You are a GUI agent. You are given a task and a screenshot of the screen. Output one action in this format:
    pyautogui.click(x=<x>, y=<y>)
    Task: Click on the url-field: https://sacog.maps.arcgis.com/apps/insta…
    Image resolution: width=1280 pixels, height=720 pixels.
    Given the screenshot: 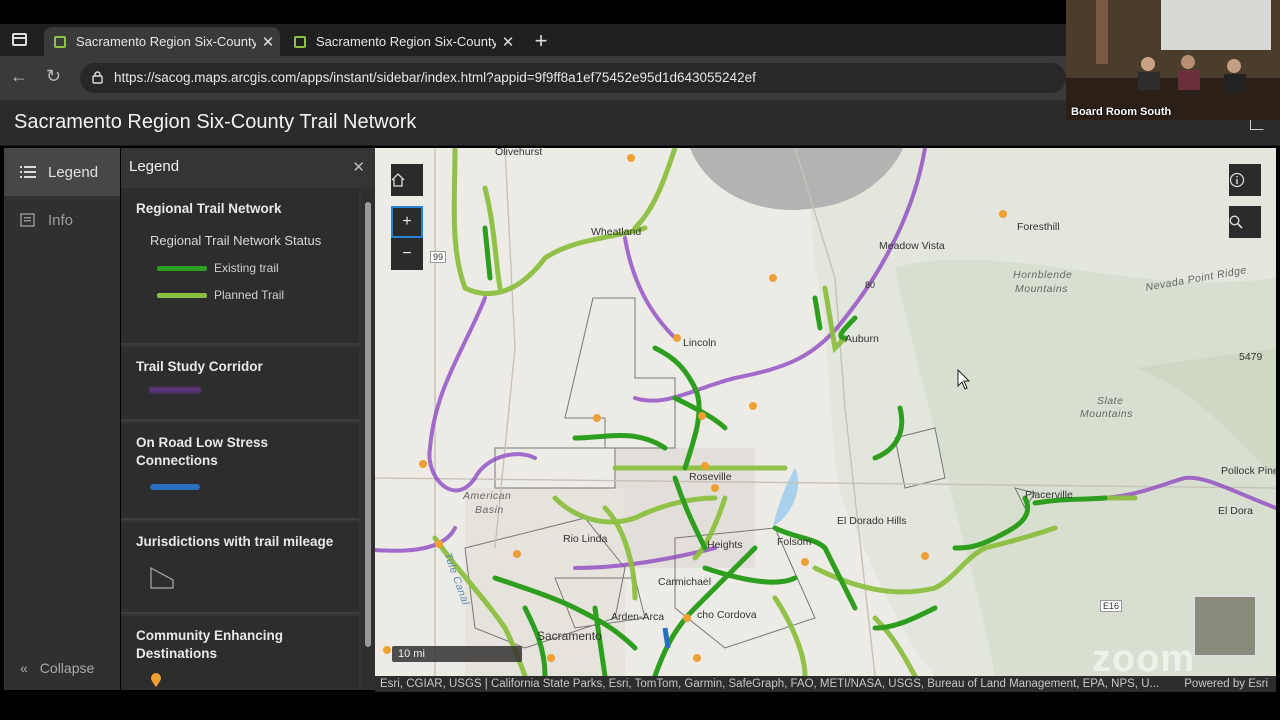 What is the action you would take?
    pyautogui.click(x=573, y=78)
    